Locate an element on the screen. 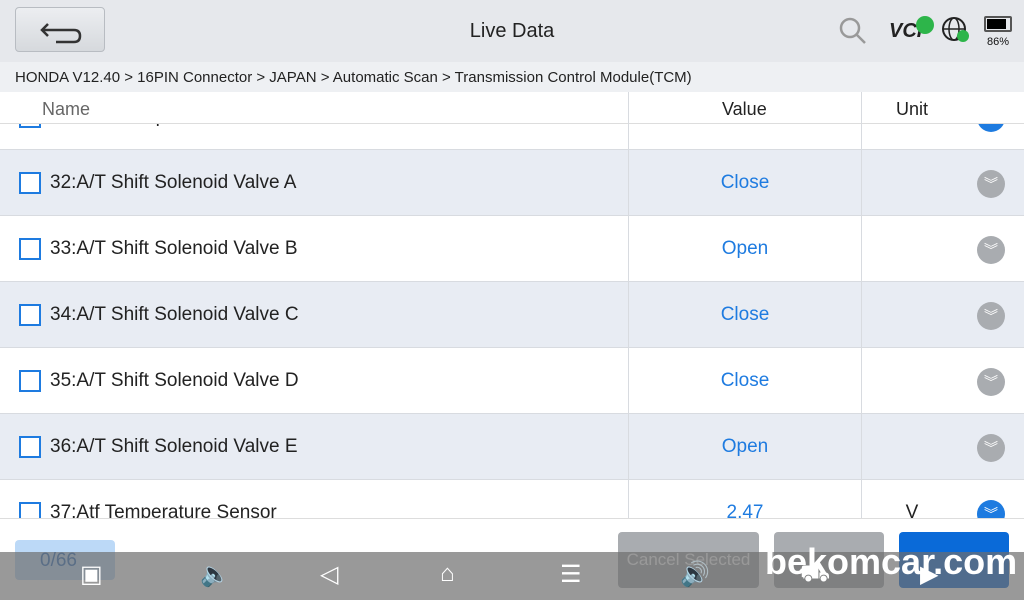 The height and width of the screenshot is (600, 1024). row-name: 31:Vehicle Speed is located at coordinates (124, 126).